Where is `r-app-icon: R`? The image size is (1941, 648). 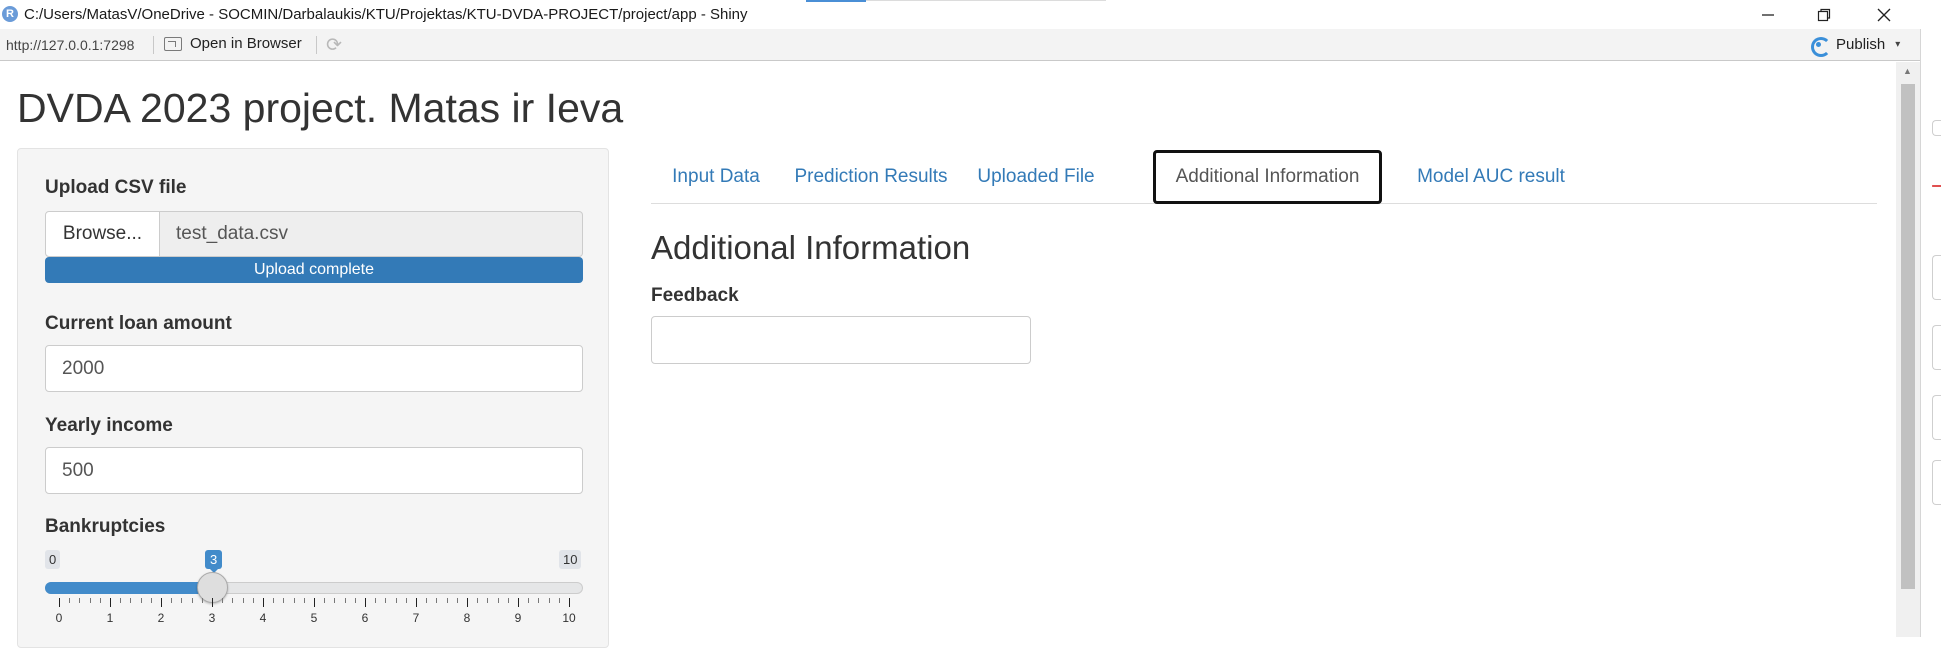
r-app-icon: R is located at coordinates (10, 14).